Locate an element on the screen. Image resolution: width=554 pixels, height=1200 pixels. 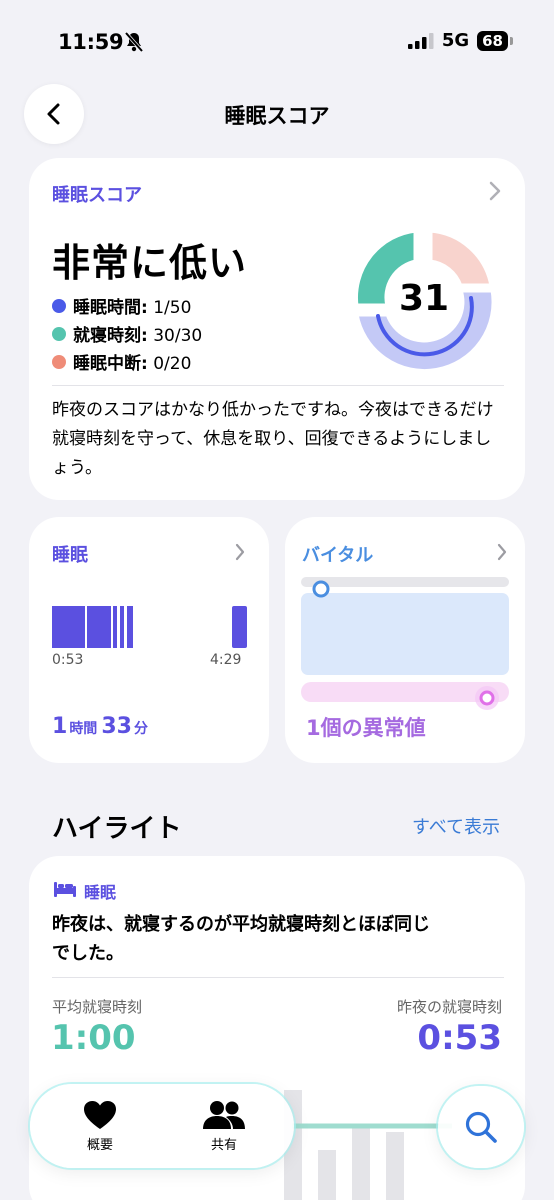
people-icon is located at coordinates (224, 1114).